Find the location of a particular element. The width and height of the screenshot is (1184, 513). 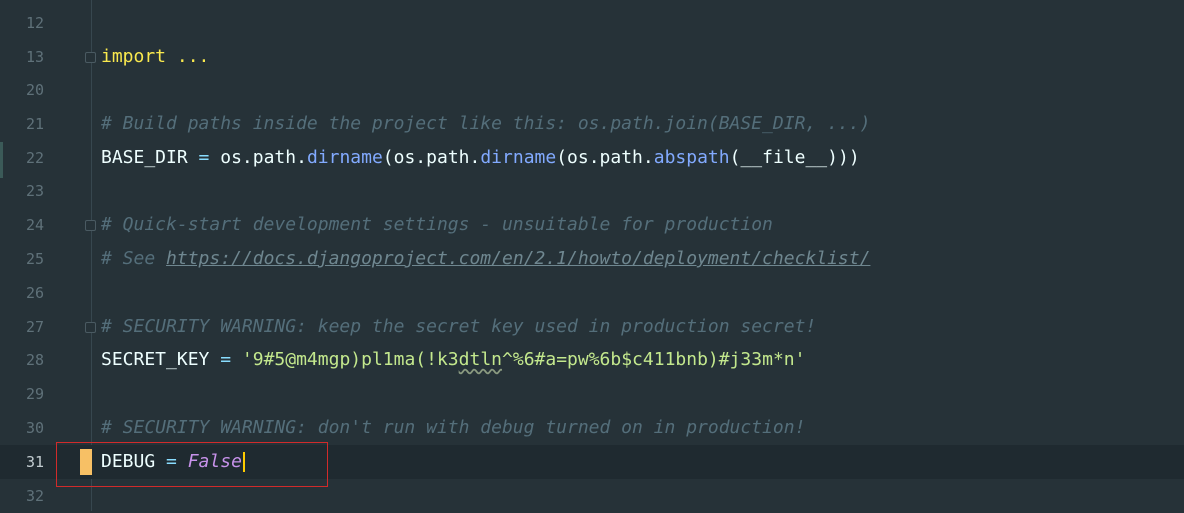

code-text: DEBUG = False is located at coordinates (173, 462).